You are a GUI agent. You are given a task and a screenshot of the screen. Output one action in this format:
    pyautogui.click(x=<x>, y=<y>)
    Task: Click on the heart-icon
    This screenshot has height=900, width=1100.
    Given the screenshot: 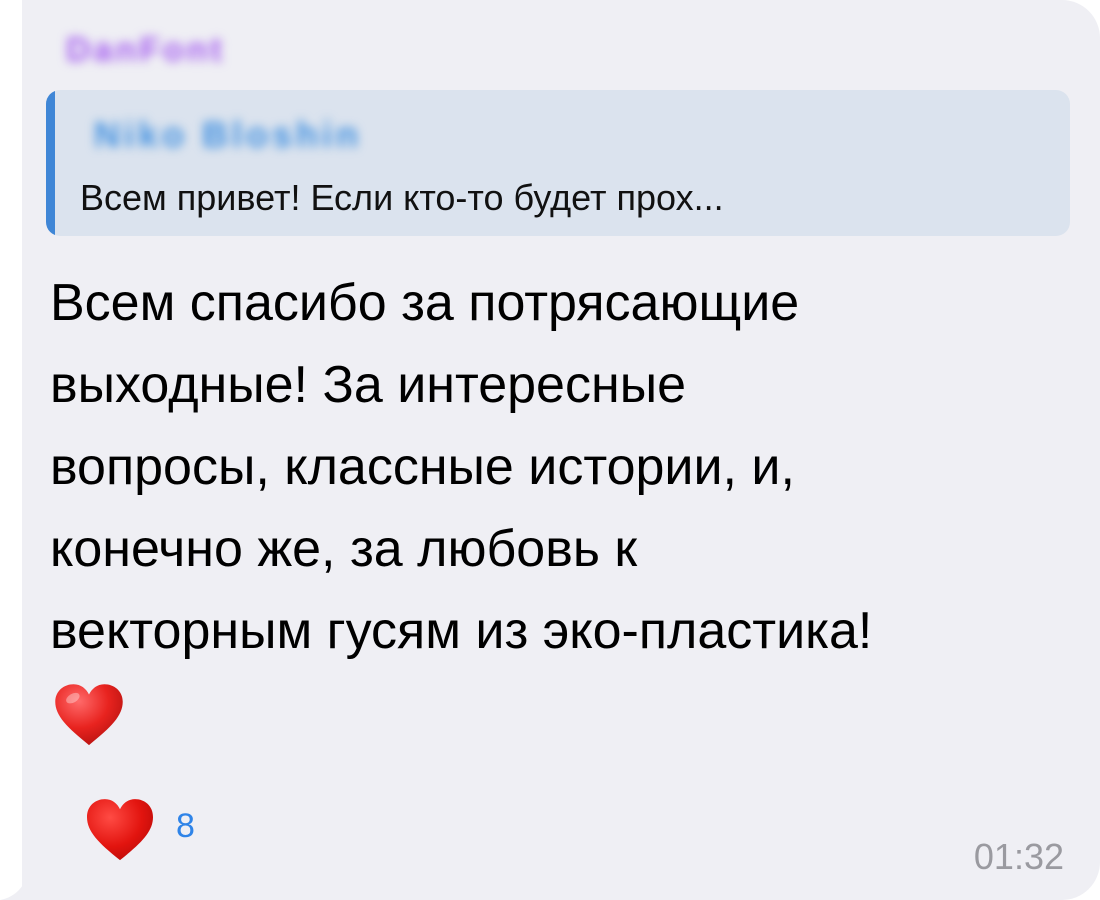 What is the action you would take?
    pyautogui.click(x=120, y=830)
    